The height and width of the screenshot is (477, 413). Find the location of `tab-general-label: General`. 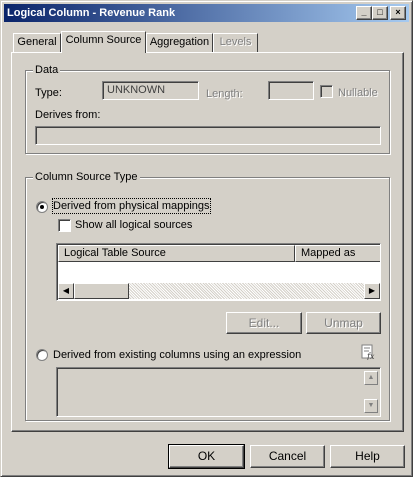

tab-general-label: General is located at coordinates (37, 42).